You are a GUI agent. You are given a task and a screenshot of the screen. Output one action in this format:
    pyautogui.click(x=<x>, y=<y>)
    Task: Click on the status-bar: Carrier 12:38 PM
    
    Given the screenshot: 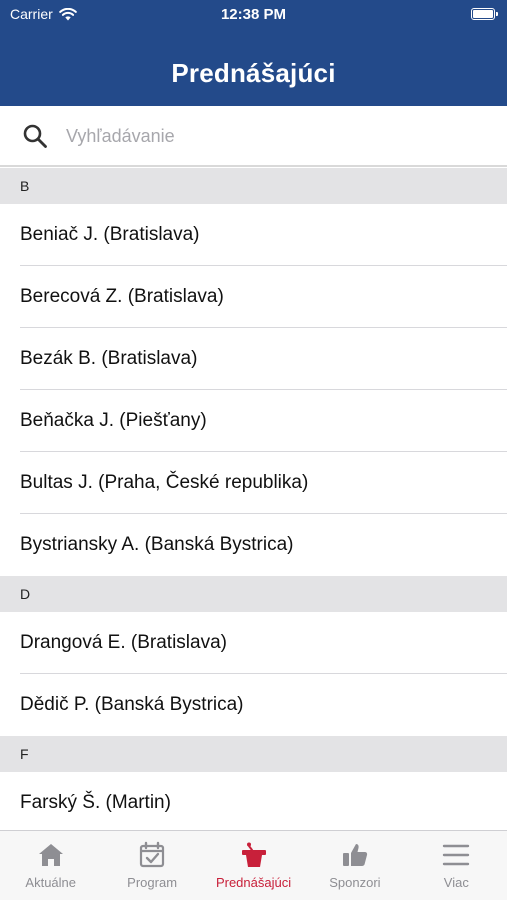 What is the action you would take?
    pyautogui.click(x=253, y=14)
    